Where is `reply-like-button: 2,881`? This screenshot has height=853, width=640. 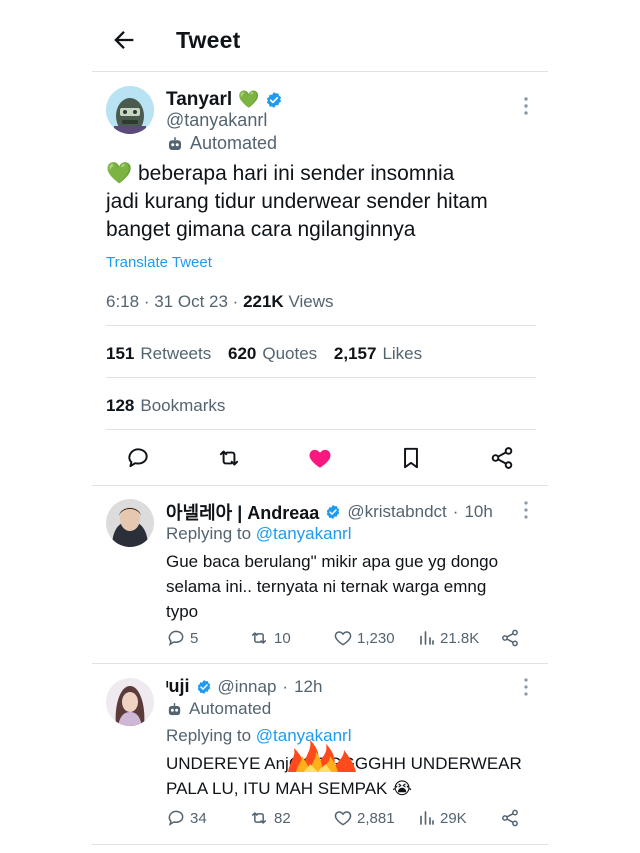
reply-like-button: 2,881 is located at coordinates (364, 818).